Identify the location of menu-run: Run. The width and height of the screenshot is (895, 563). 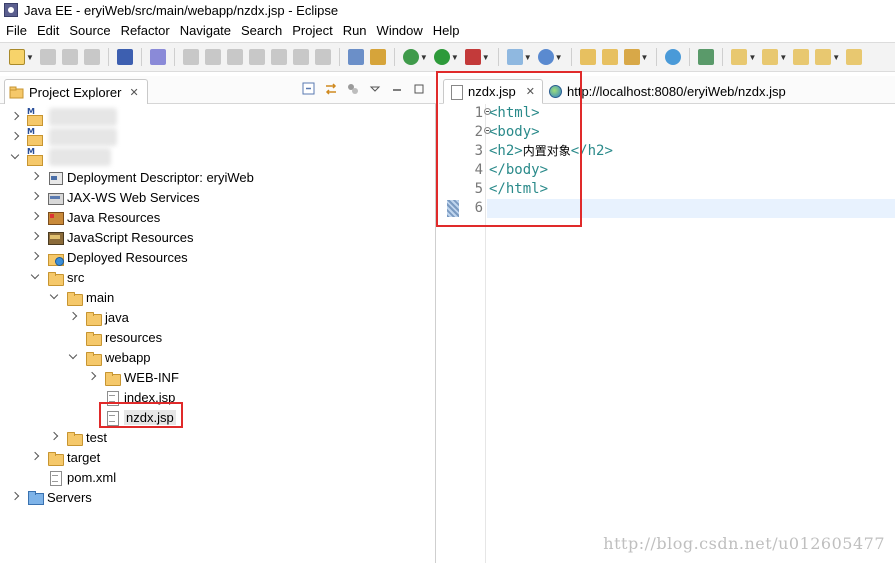
(355, 30).